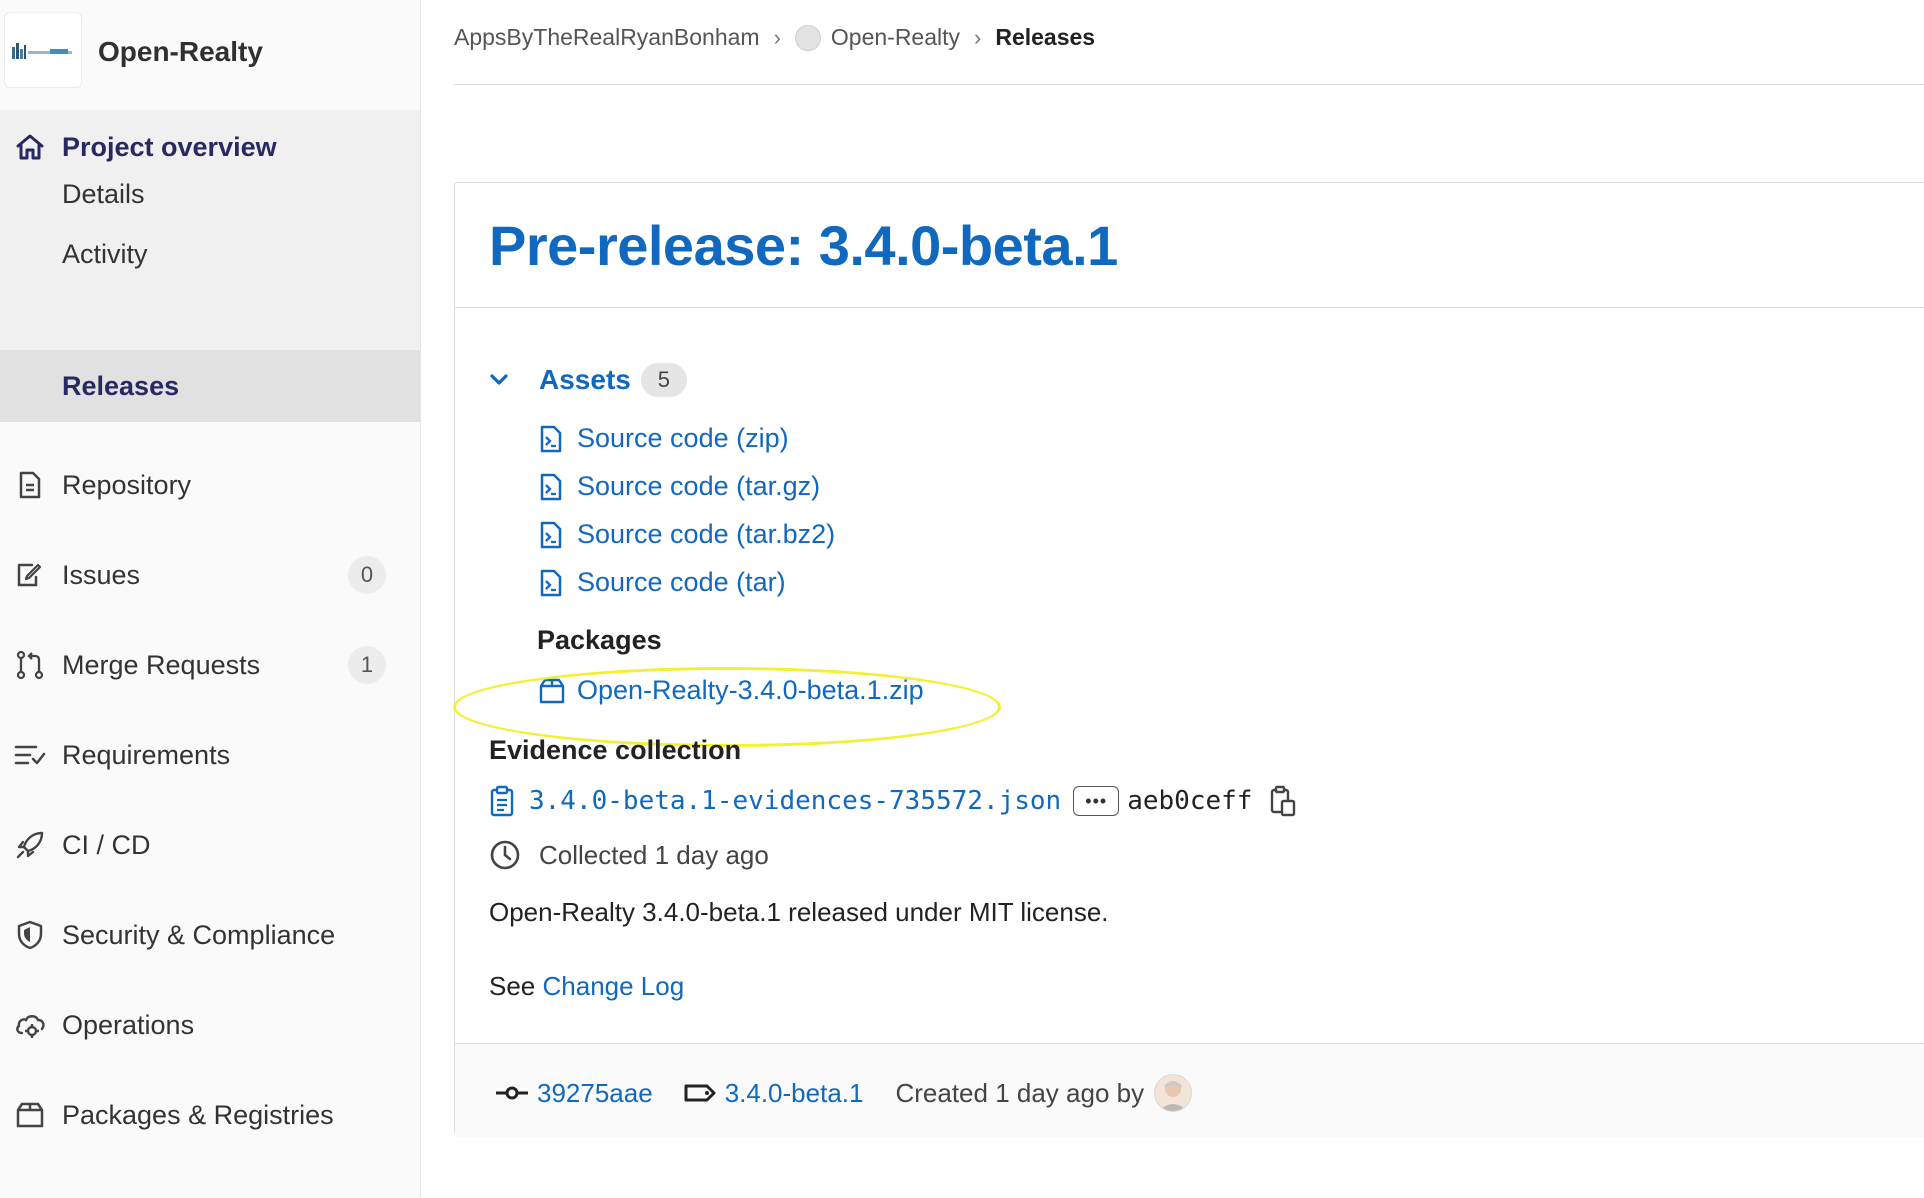  Describe the element at coordinates (794, 1093) in the screenshot. I see `tag-link: 3.4.0-beta.1` at that location.